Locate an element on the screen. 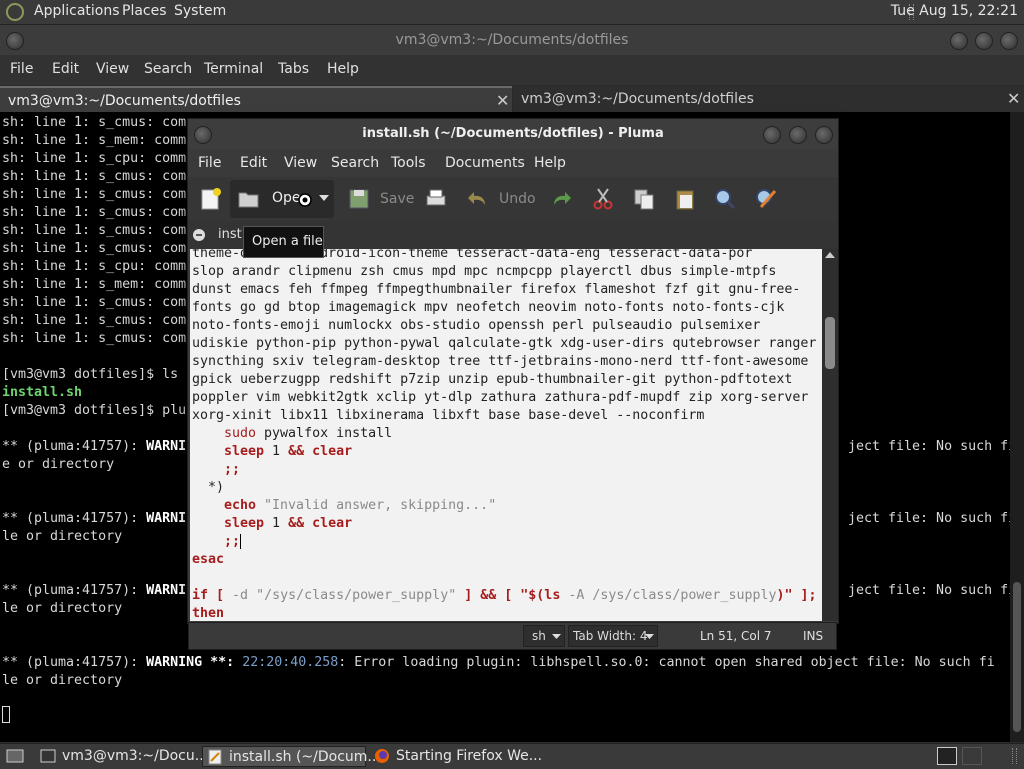  warning-continuation: le or directory is located at coordinates (62, 680).